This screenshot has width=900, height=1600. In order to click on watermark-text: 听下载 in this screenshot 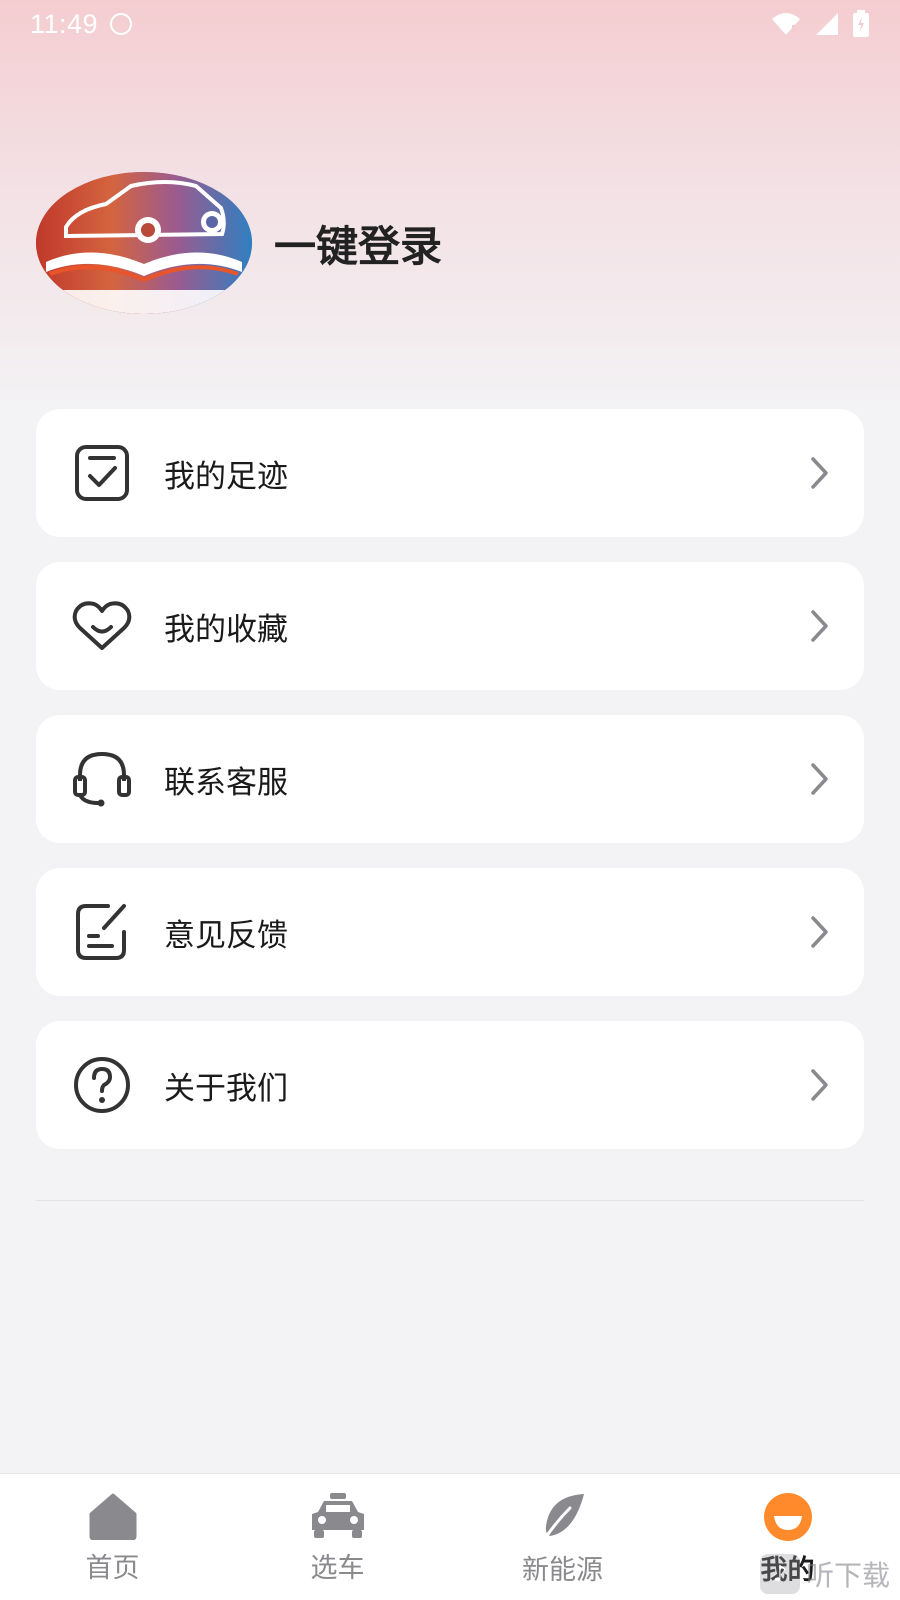, I will do `click(847, 1575)`.